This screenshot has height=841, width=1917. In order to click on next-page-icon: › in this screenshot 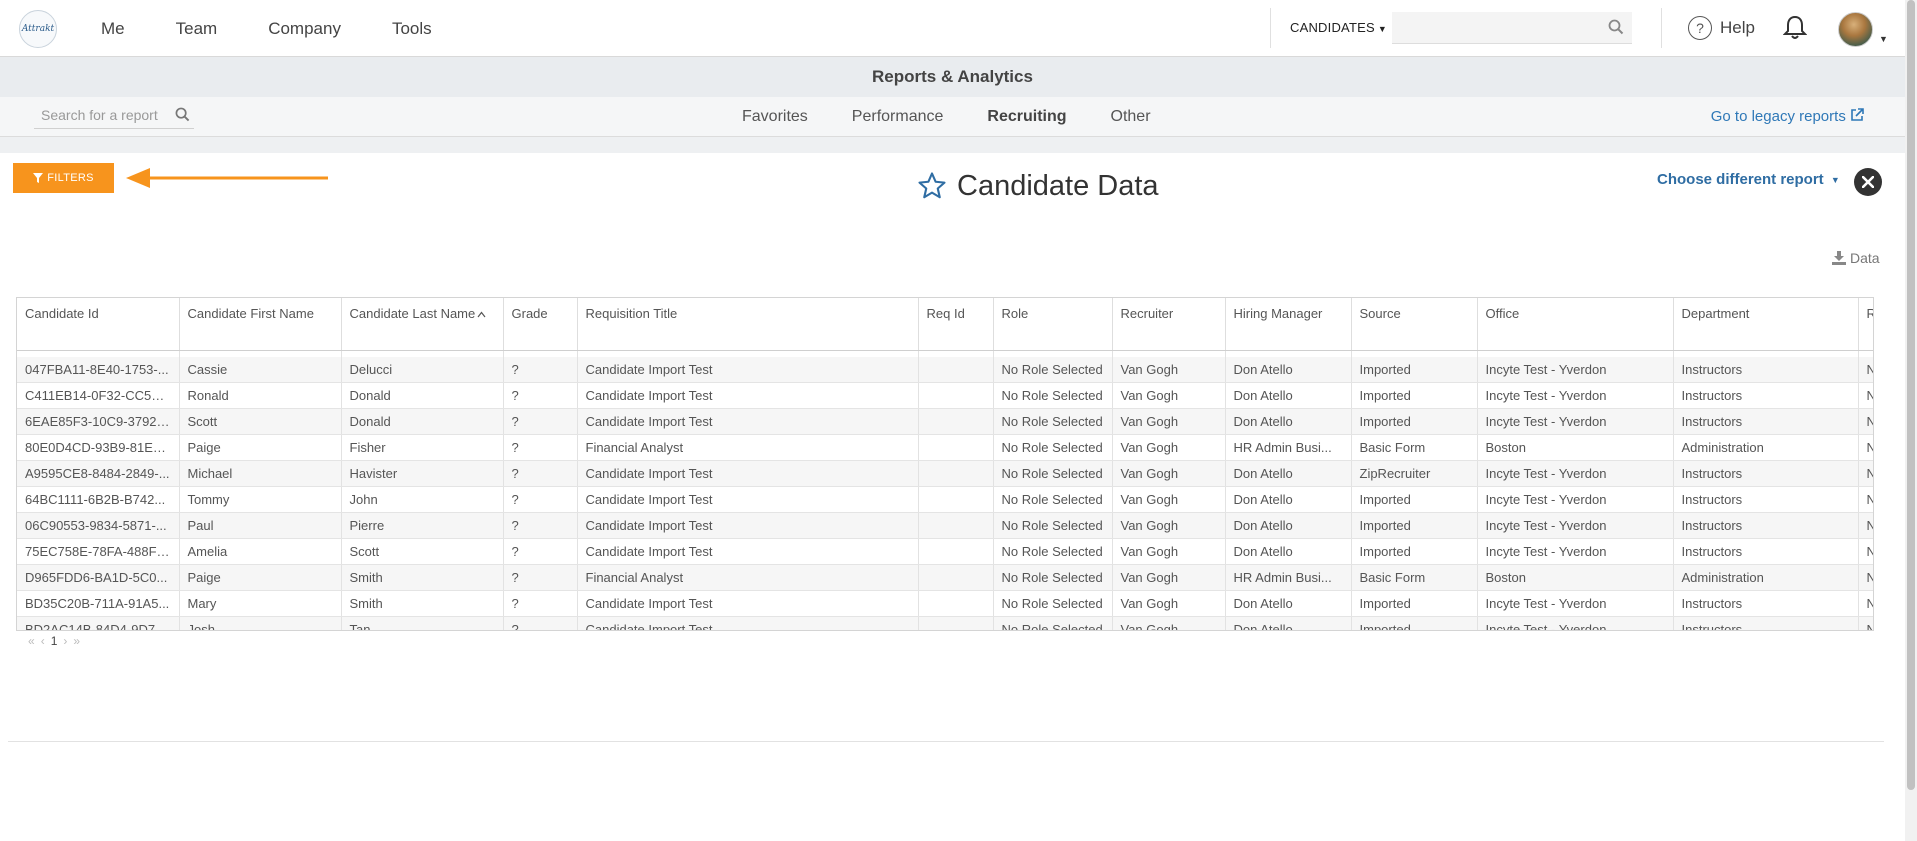, I will do `click(65, 641)`.